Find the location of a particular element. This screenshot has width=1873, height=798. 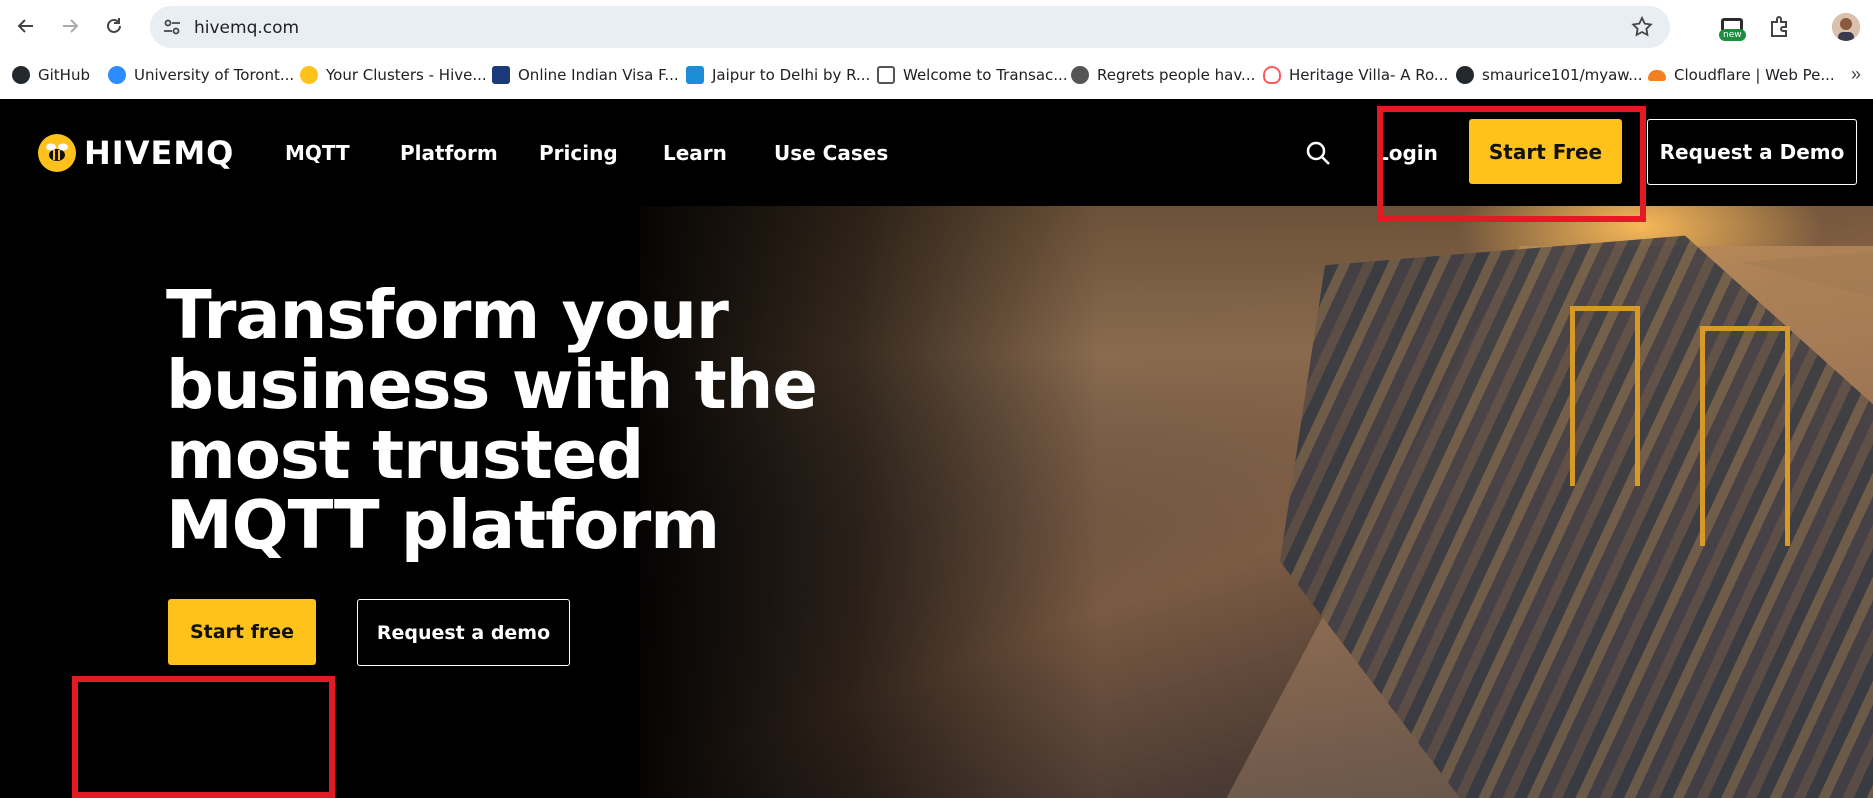

hivemq-logo: HIVEMQ is located at coordinates (136, 153).